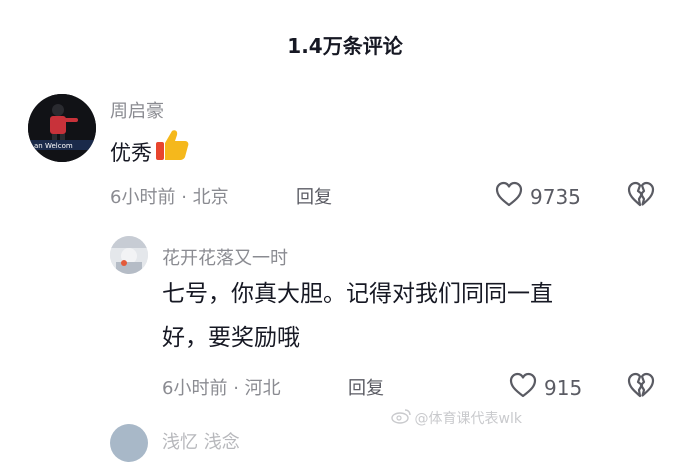  What do you see at coordinates (210, 197) in the screenshot?
I see `comment-location: 北京` at bounding box center [210, 197].